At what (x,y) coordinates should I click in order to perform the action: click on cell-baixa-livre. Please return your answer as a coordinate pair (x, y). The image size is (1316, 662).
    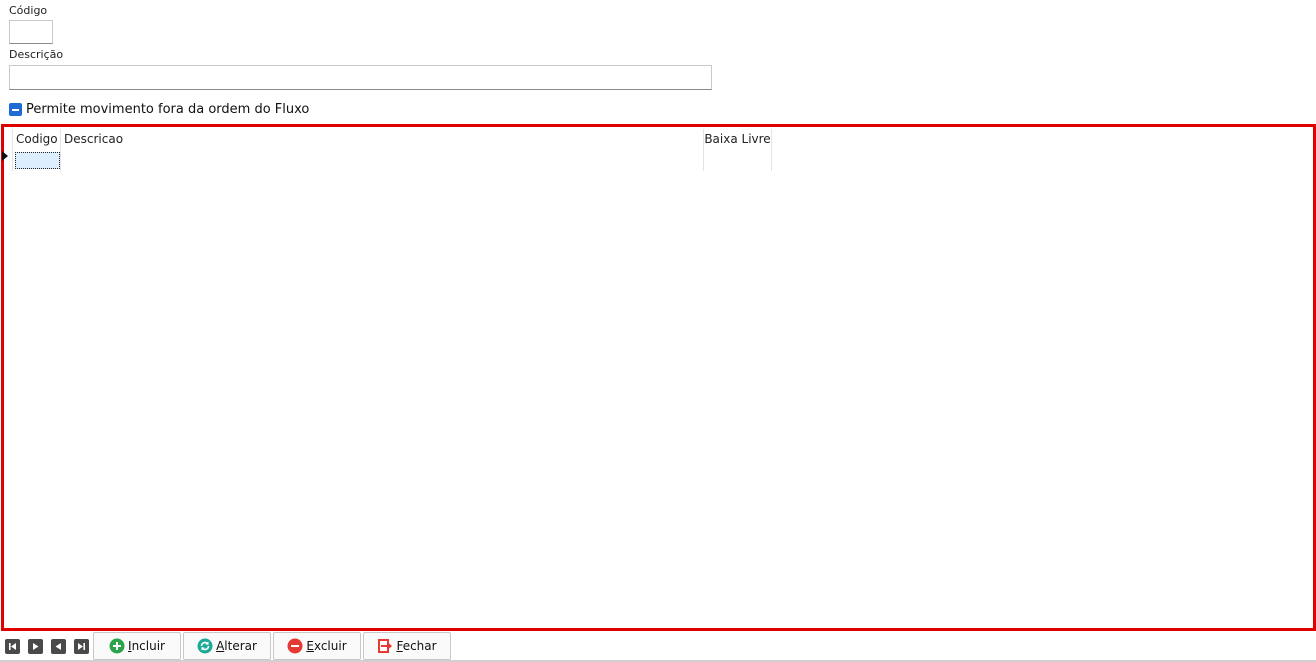
    Looking at the image, I should click on (738, 160).